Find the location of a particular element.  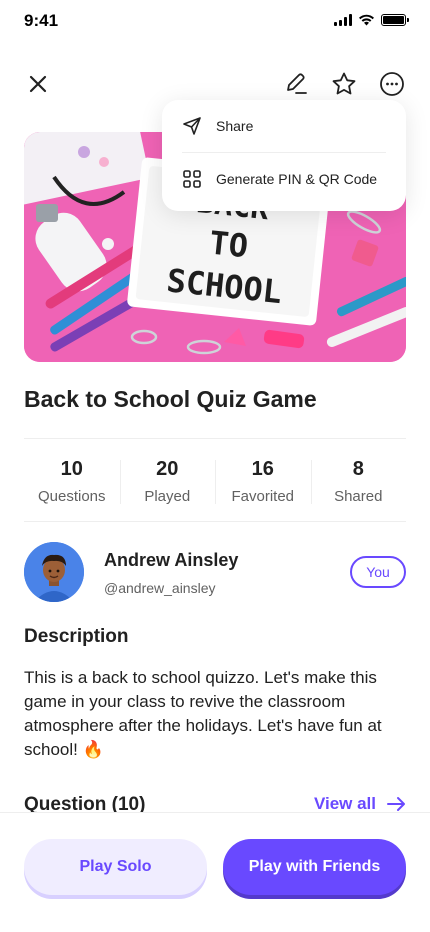

stat-played: 20 Played is located at coordinates (167, 480).